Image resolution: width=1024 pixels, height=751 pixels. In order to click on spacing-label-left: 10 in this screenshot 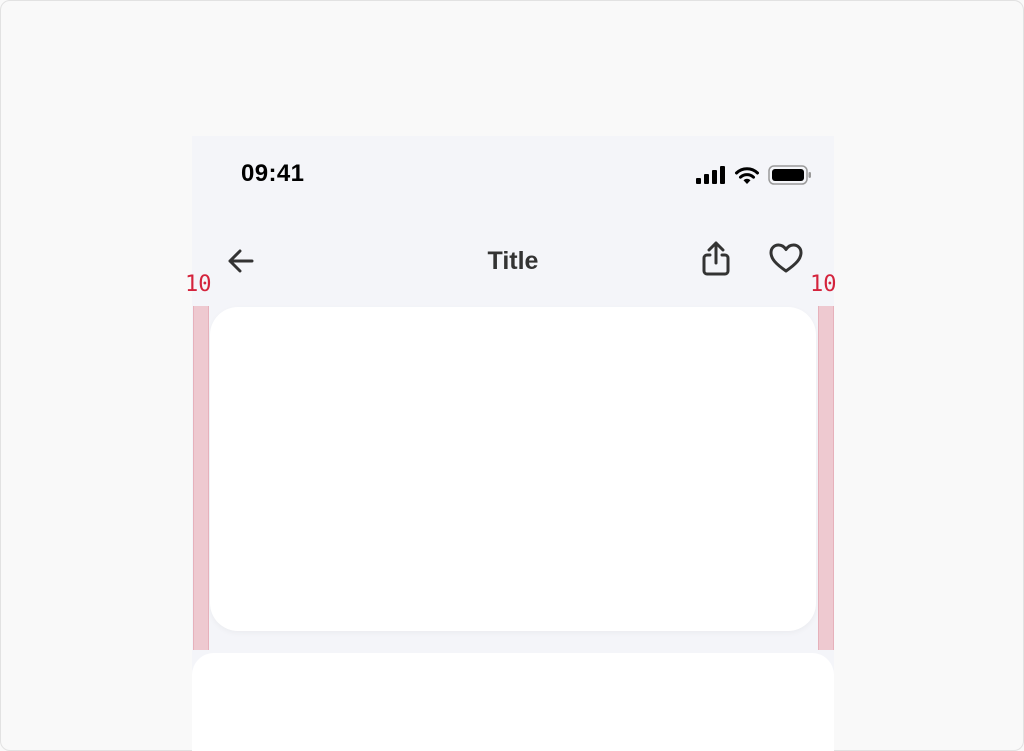, I will do `click(198, 284)`.